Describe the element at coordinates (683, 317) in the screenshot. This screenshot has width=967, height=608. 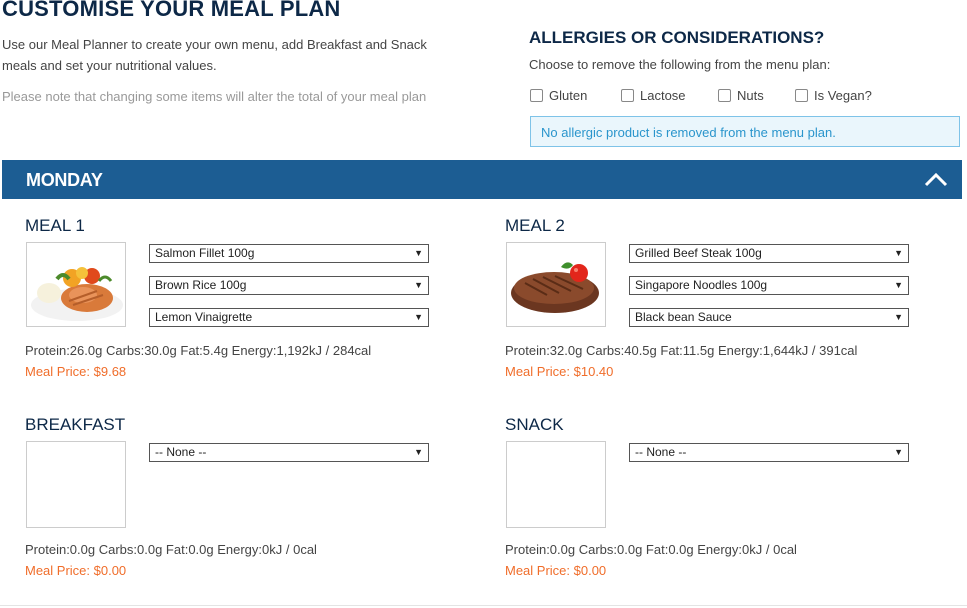
I see `select-value: Black bean Sauce` at that location.